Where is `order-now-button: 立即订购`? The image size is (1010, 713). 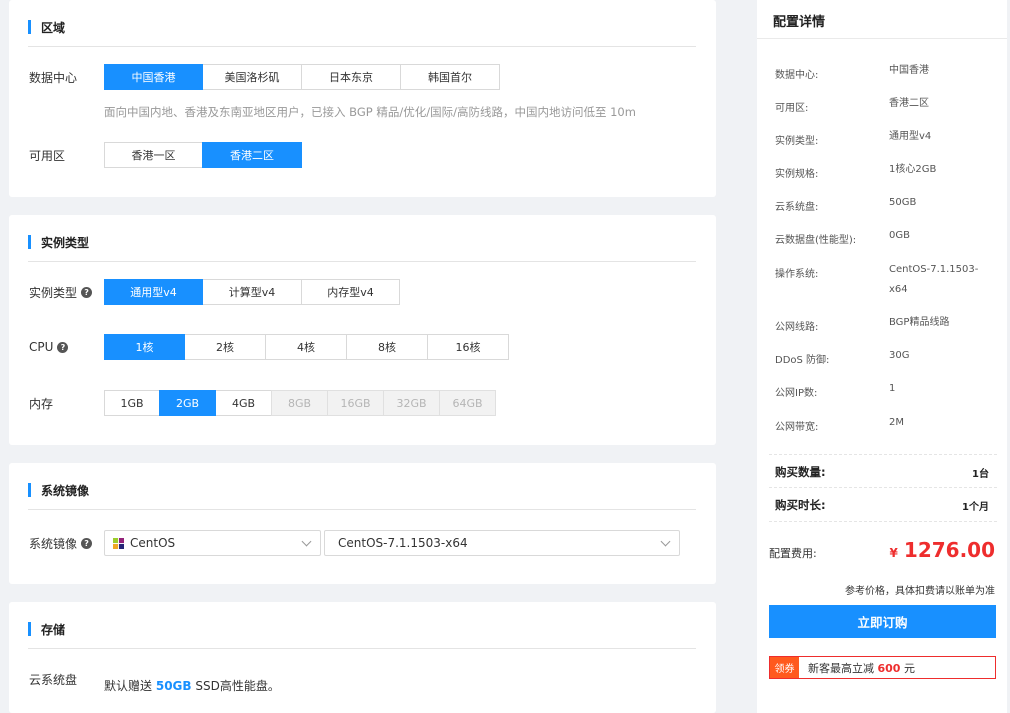
order-now-button: 立即订购 is located at coordinates (882, 621).